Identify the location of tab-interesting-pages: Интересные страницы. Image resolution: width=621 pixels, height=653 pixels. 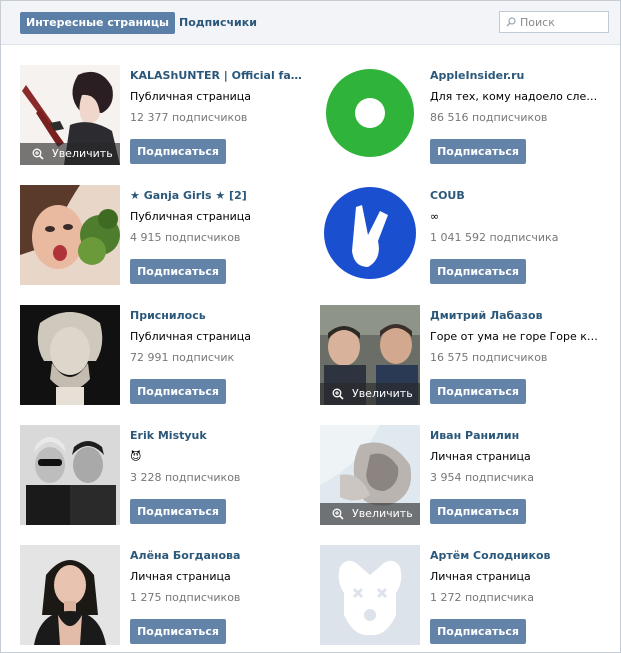
(97, 23).